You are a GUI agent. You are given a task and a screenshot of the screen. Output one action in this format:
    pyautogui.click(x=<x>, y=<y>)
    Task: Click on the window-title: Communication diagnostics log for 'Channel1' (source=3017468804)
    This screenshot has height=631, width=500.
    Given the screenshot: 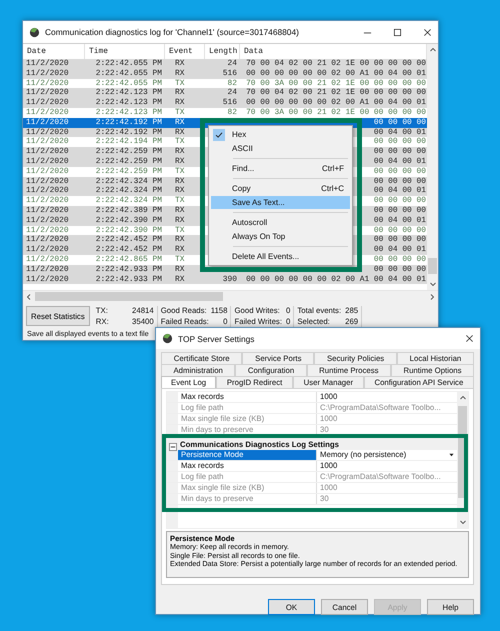 What is the action you would take?
    pyautogui.click(x=172, y=32)
    